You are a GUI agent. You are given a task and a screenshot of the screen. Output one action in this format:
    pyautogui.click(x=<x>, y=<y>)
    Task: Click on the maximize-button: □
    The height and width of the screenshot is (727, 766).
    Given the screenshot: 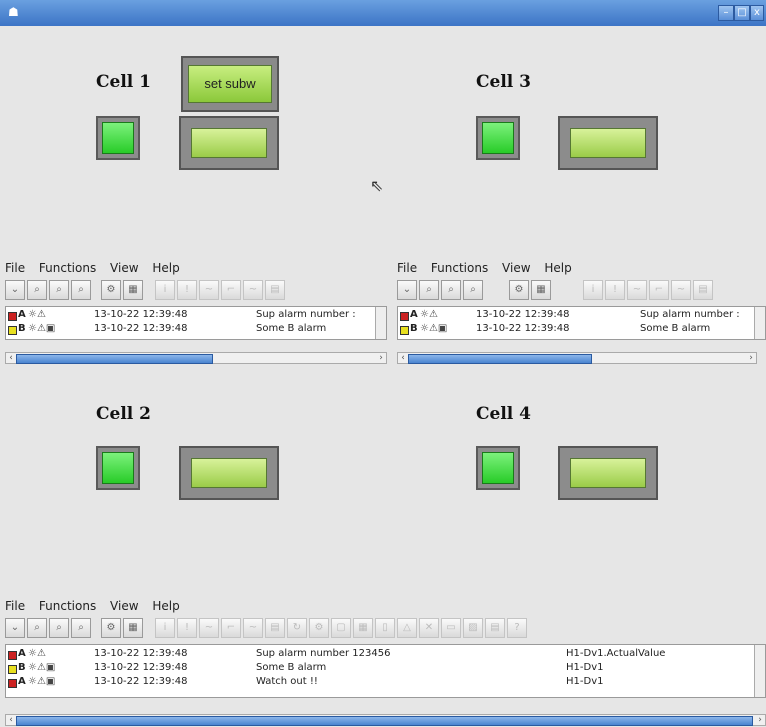 What is the action you would take?
    pyautogui.click(x=742, y=13)
    